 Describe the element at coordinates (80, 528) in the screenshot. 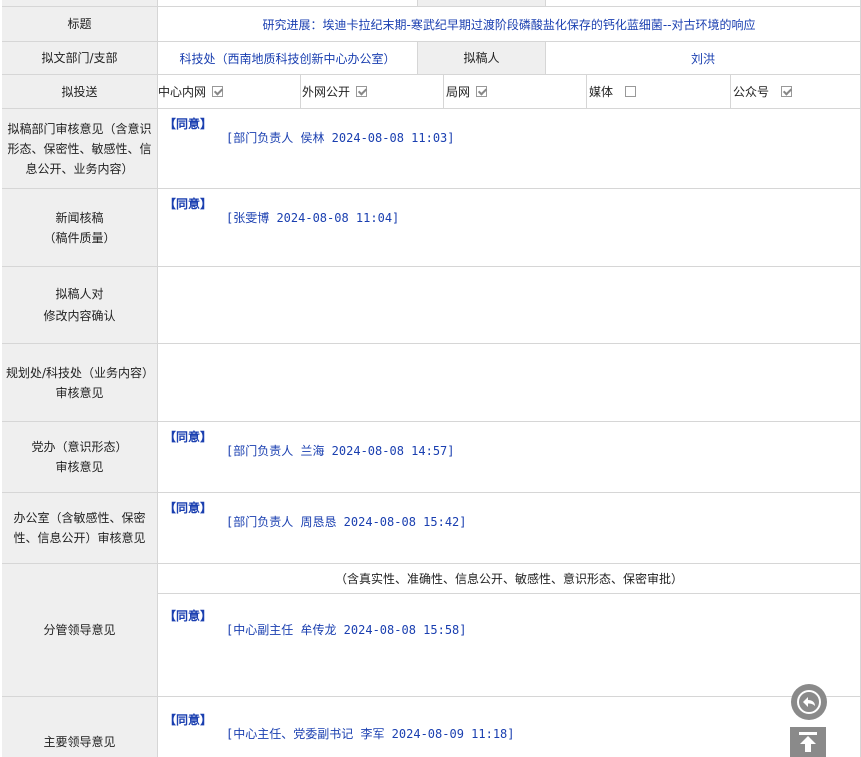

I see `office-review-label: 办公室（含敏感性、保密性、信息公开）审核意见` at that location.